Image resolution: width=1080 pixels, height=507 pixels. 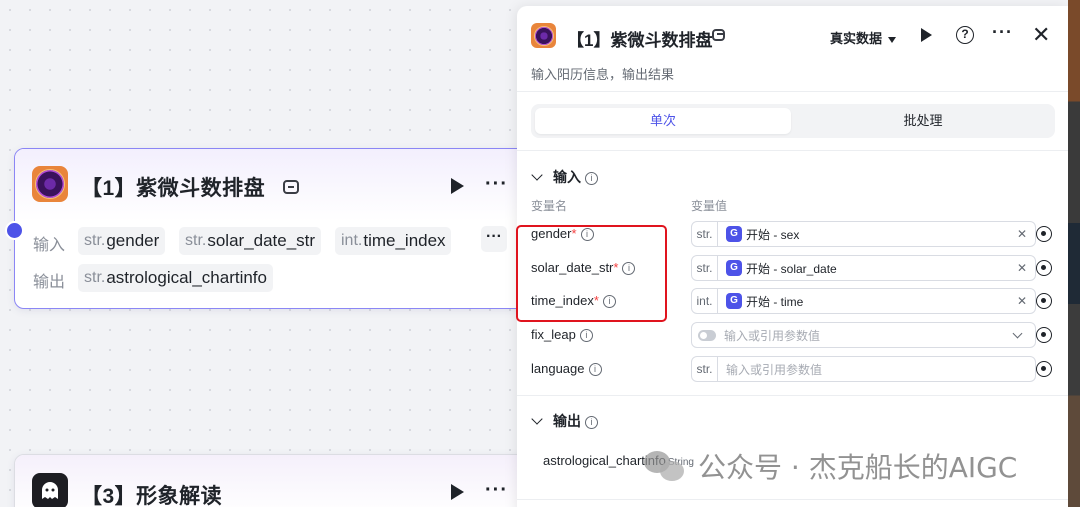 I want to click on run-icon, so click(x=926, y=35).